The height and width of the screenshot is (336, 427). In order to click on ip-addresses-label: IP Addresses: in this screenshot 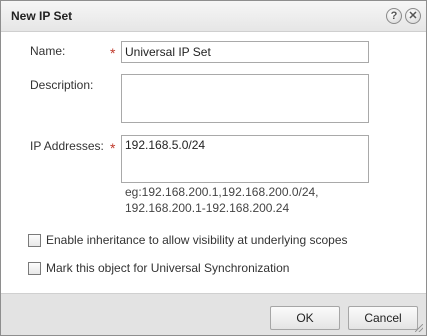, I will do `click(67, 146)`.